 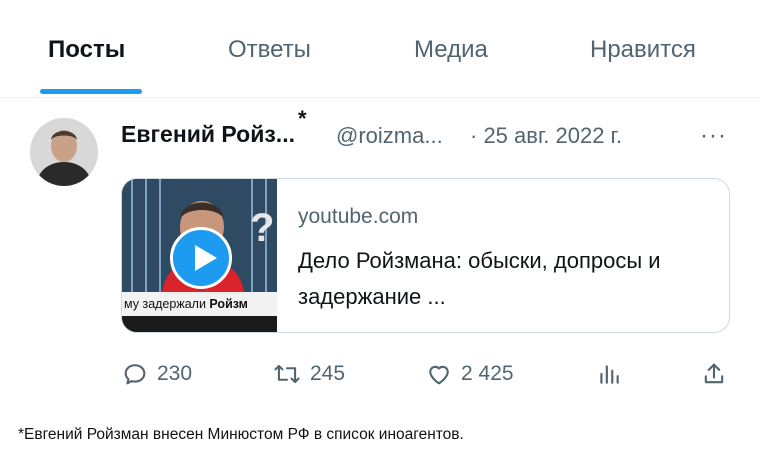 I want to click on share-icon, so click(x=714, y=373).